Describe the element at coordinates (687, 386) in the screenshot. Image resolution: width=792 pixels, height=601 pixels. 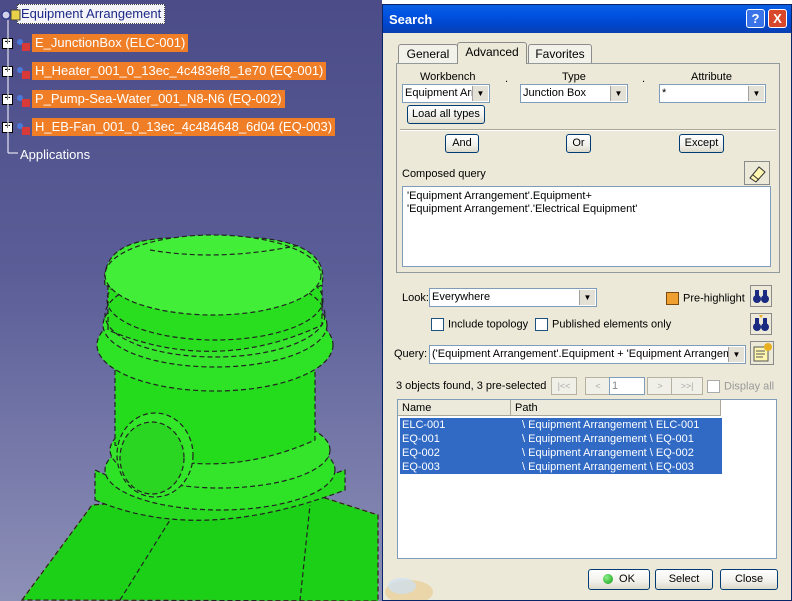
I see `last-page-button: >>|` at that location.